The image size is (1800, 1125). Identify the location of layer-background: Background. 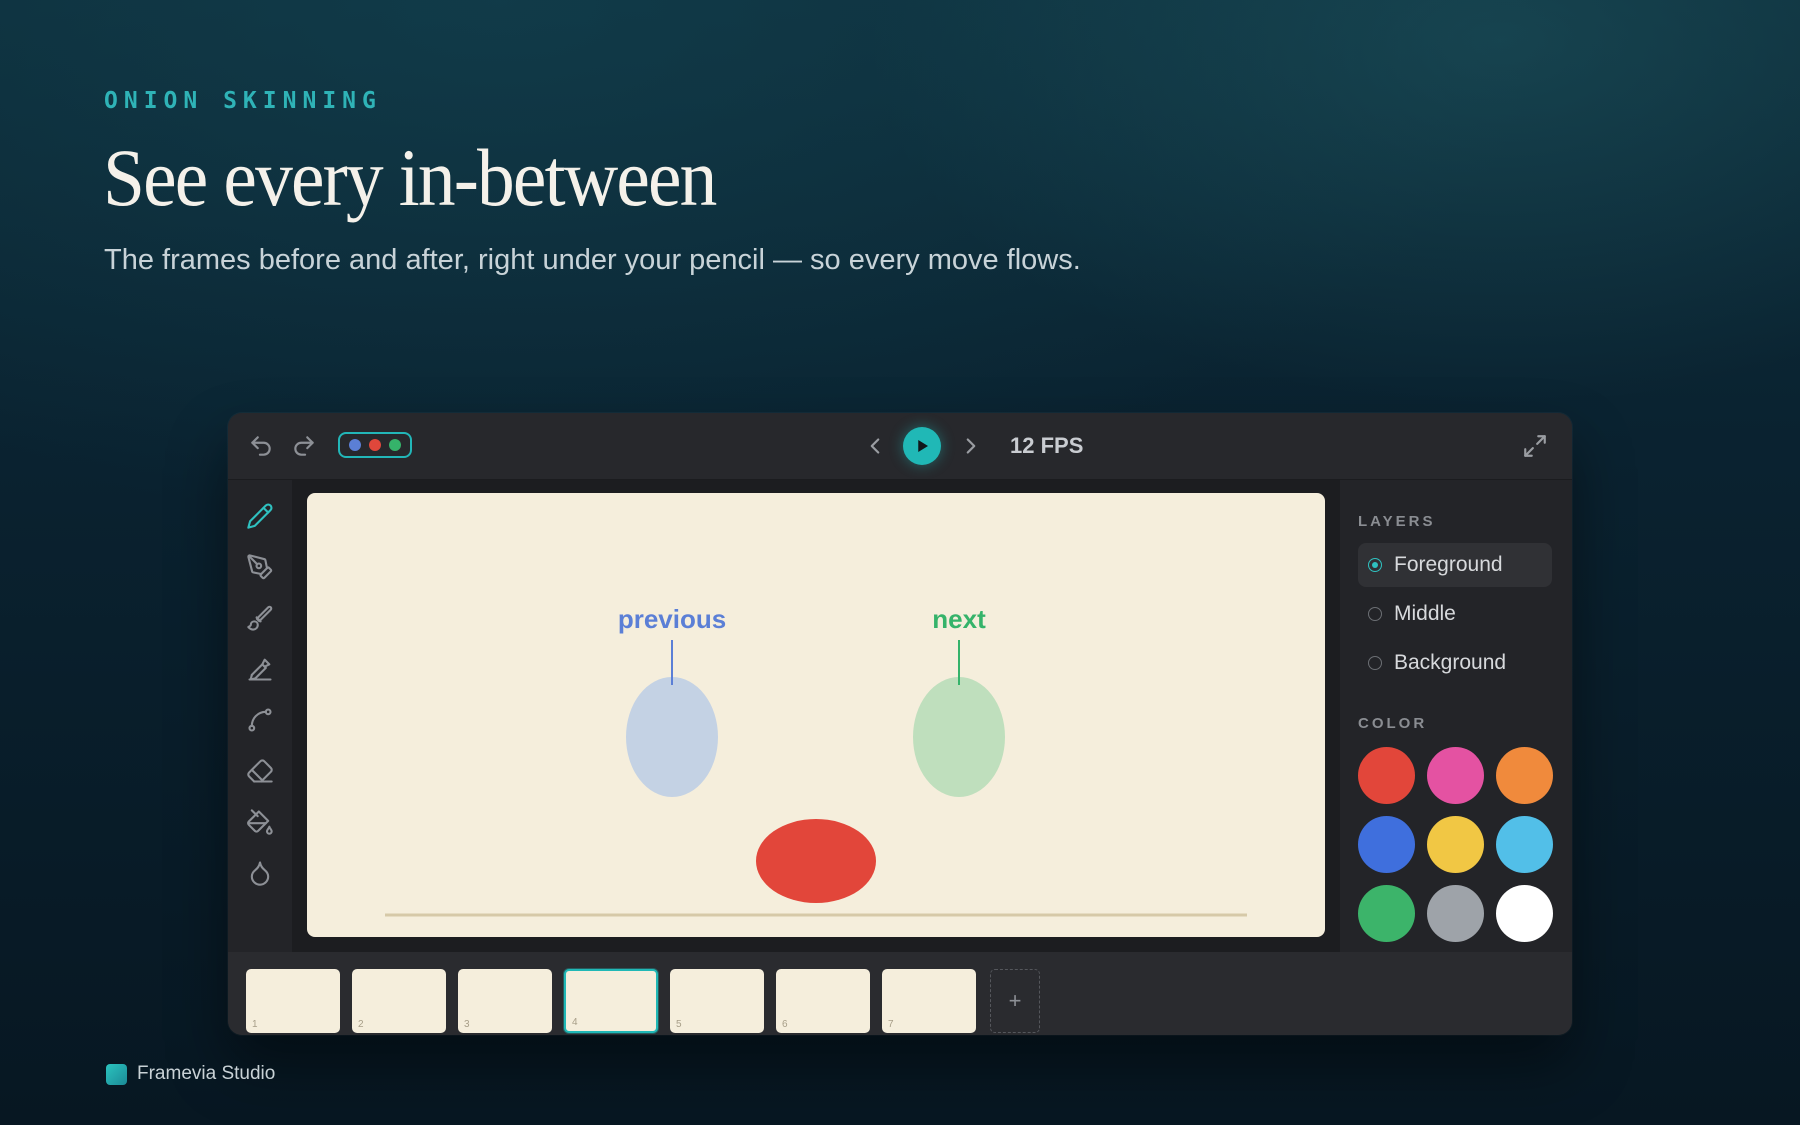
(1455, 663).